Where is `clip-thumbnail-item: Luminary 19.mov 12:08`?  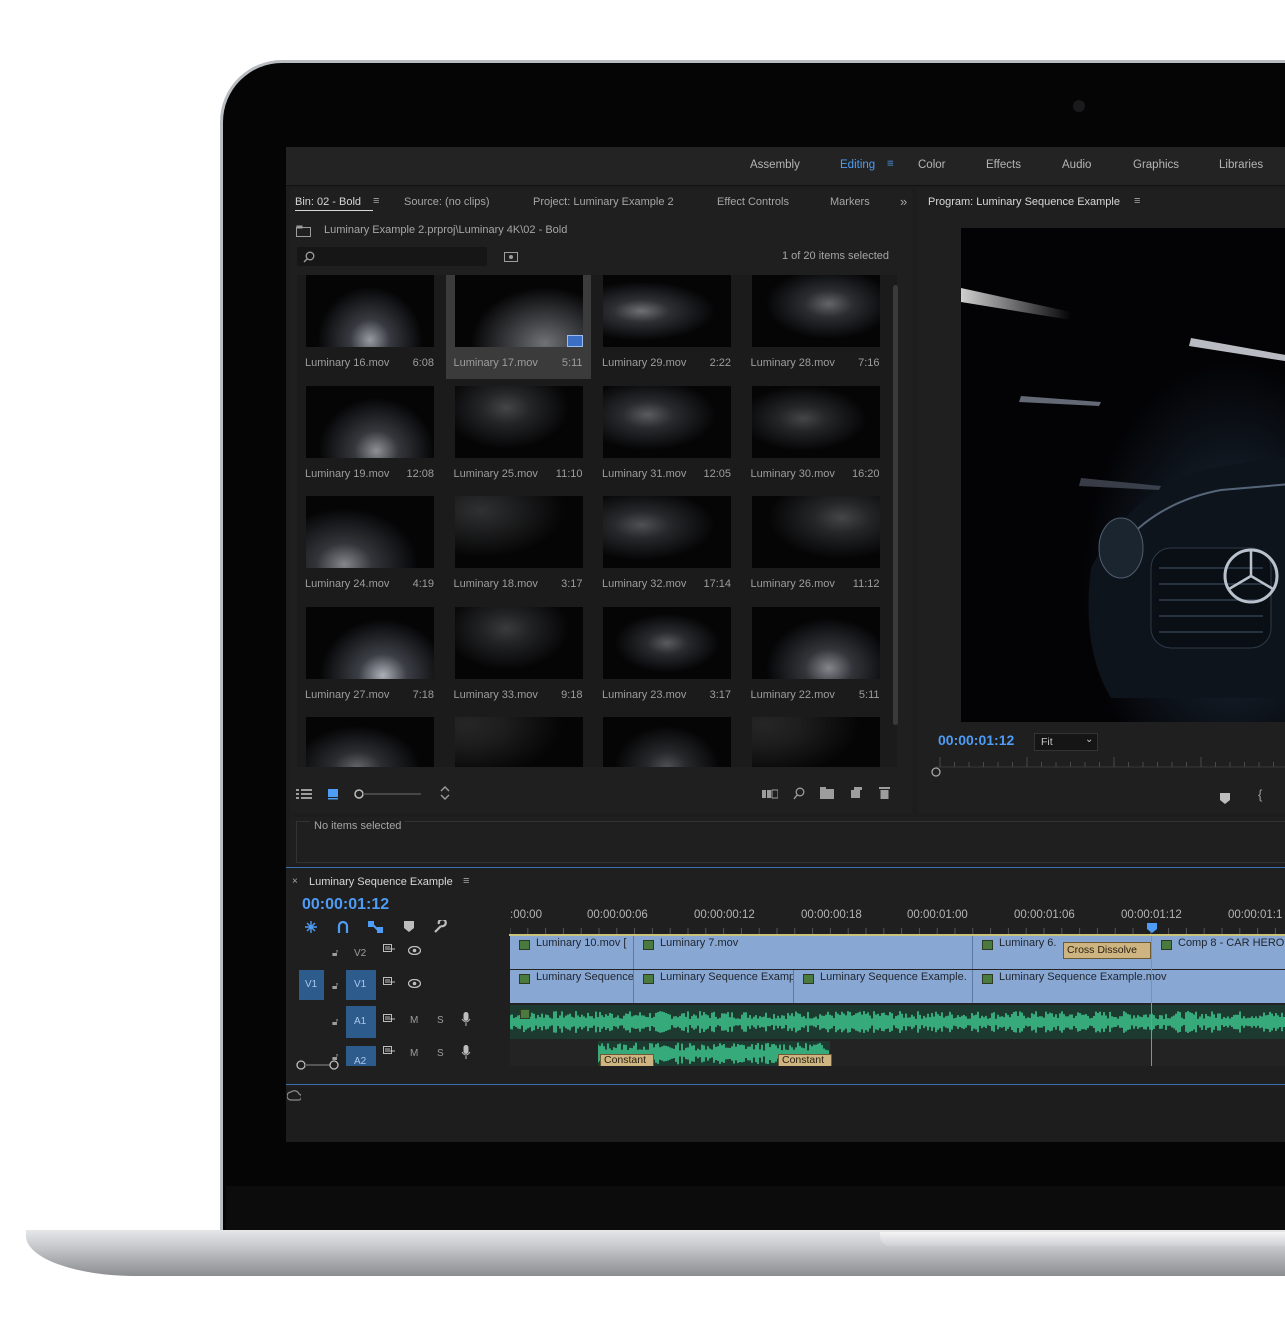
clip-thumbnail-item: Luminary 19.mov 12:08 is located at coordinates (369, 437).